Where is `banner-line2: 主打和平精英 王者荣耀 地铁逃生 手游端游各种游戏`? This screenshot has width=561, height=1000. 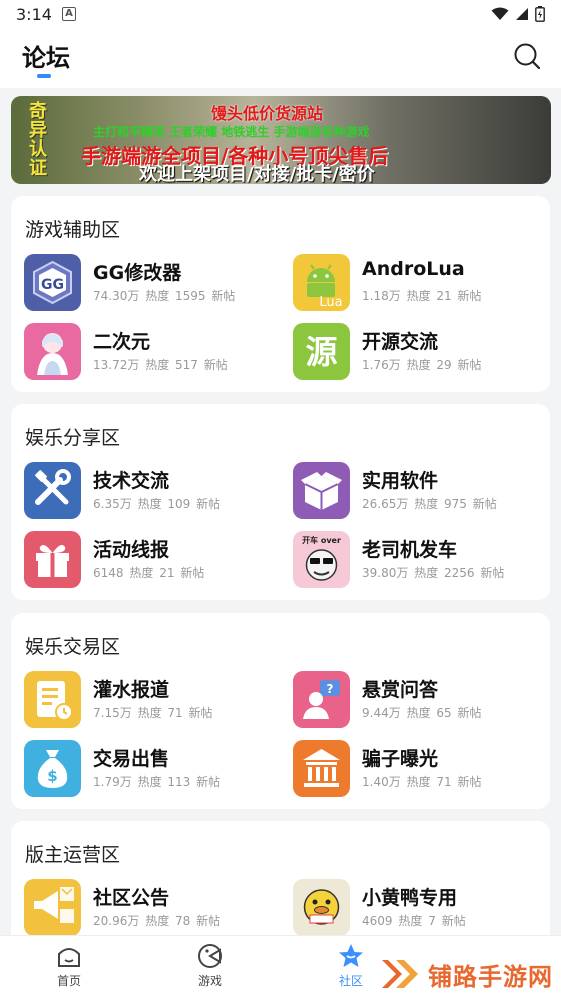 banner-line2: 主打和平精英 王者荣耀 地铁逃生 手游端游各种游戏 is located at coordinates (231, 132).